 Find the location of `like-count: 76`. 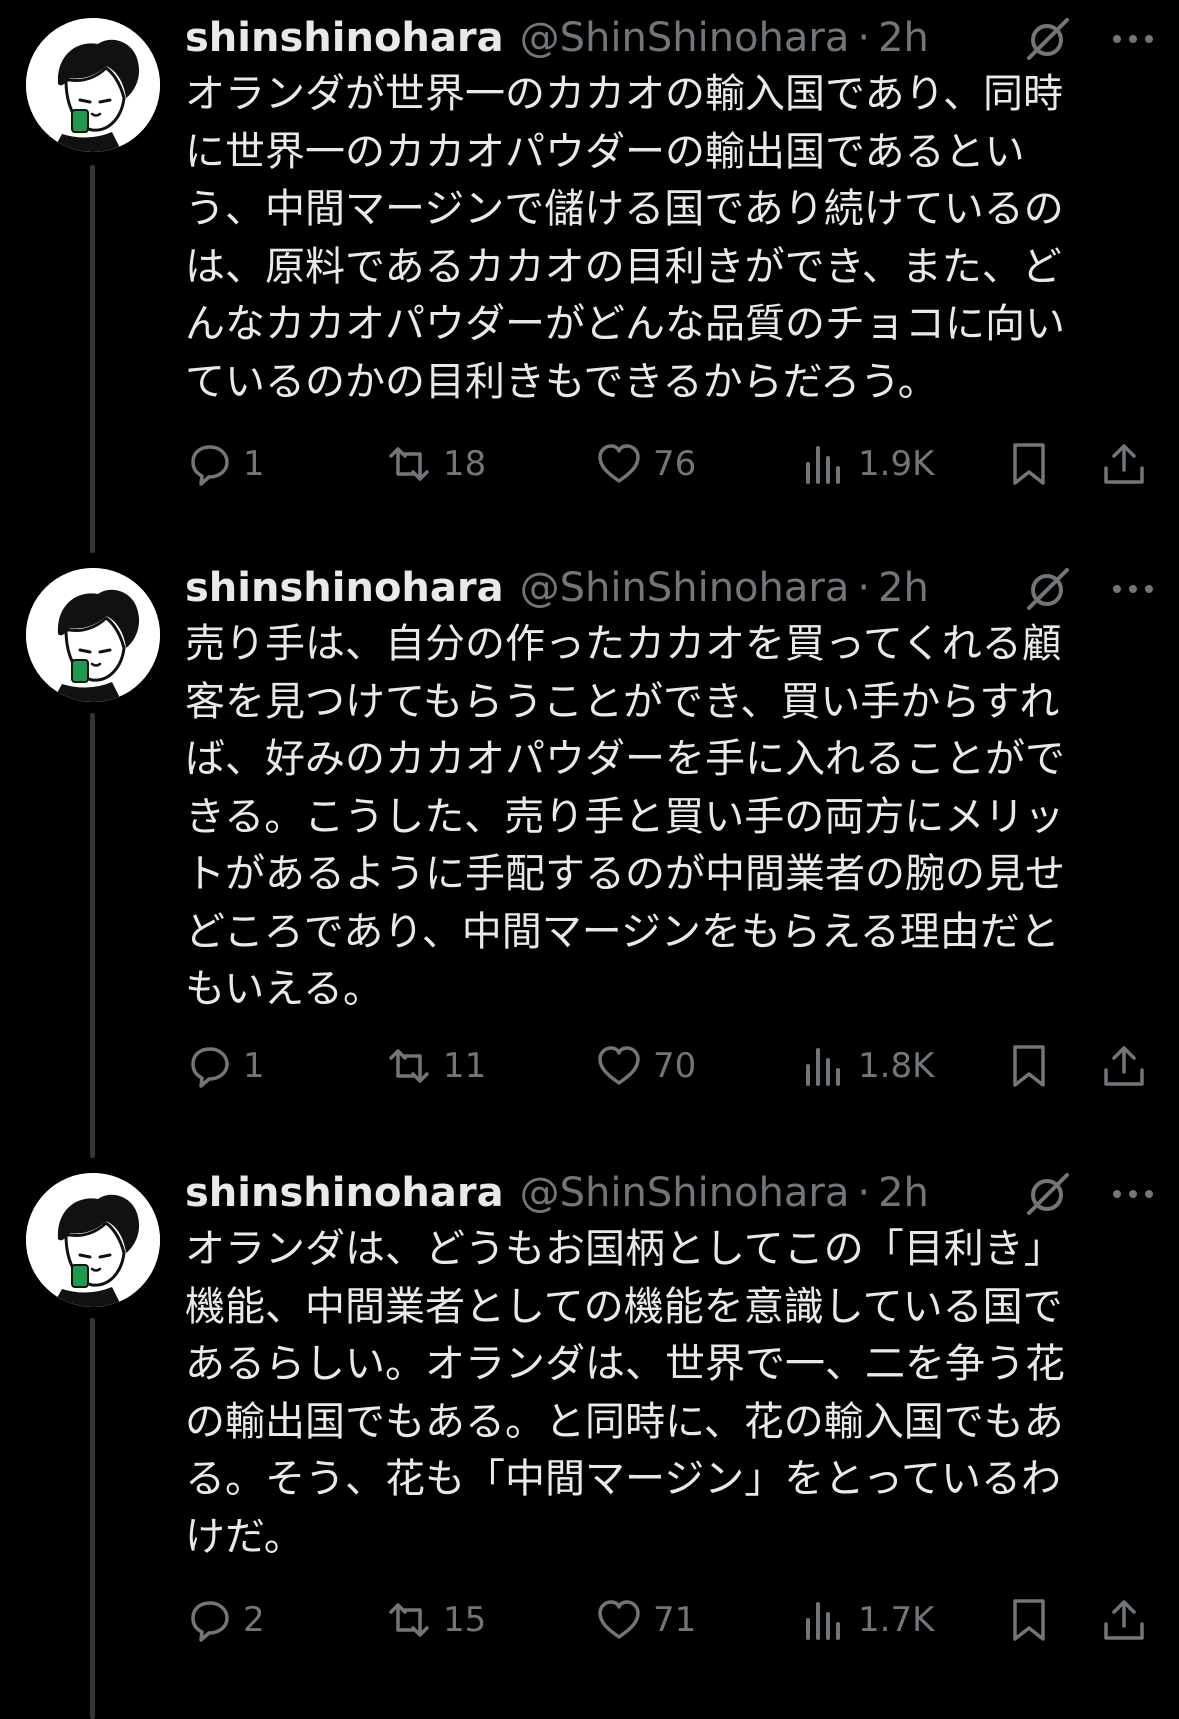

like-count: 76 is located at coordinates (675, 464).